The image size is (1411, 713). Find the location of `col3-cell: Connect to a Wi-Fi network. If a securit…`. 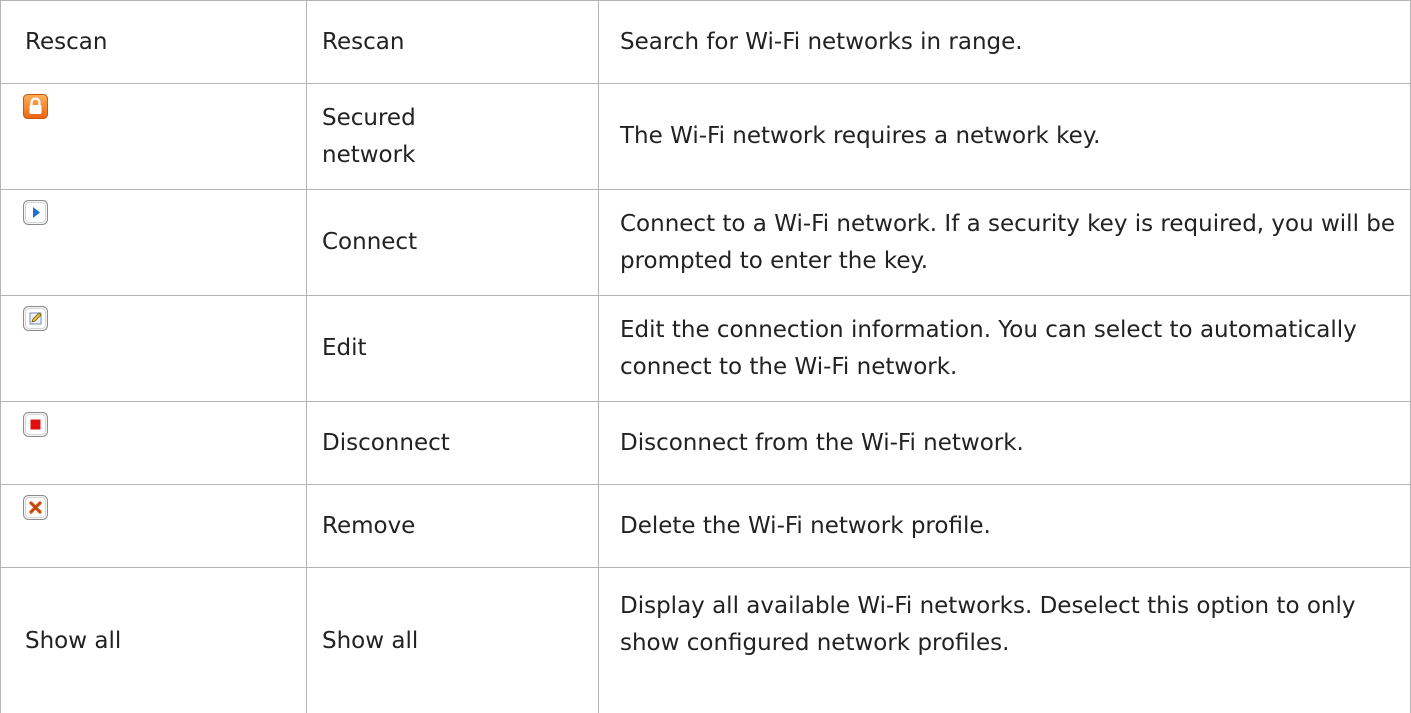

col3-cell: Connect to a Wi-Fi network. If a securit… is located at coordinates (1005, 242).